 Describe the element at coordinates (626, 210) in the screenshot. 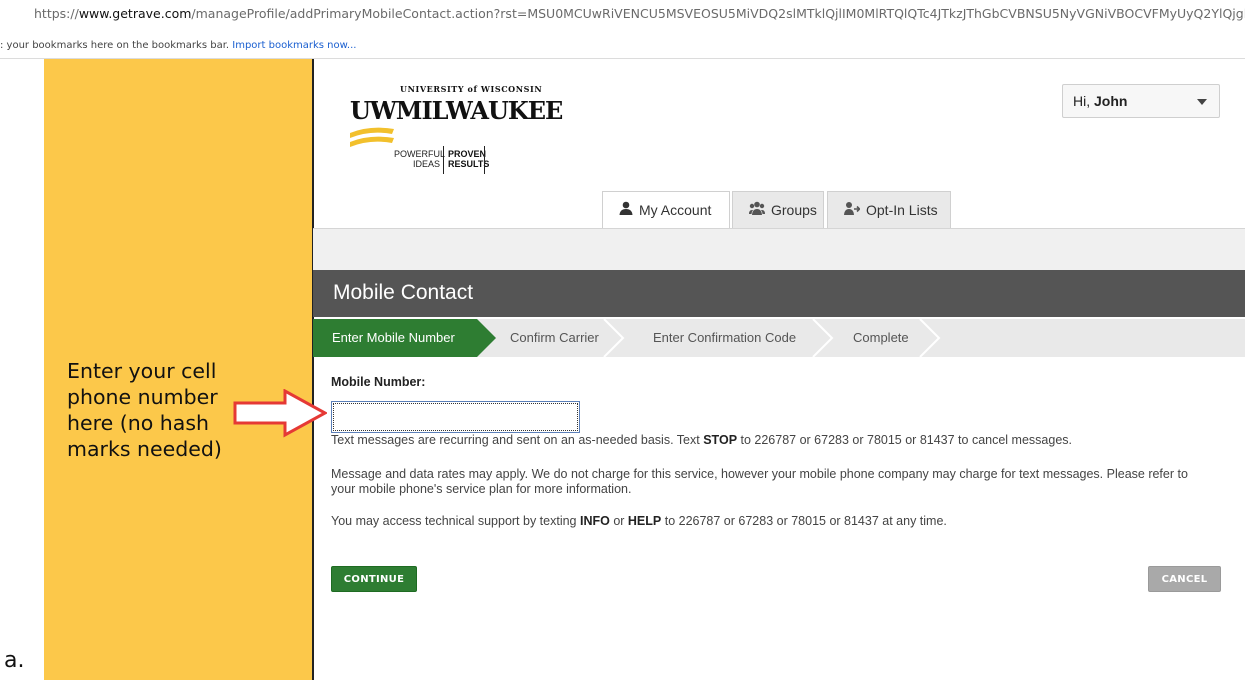

I see `user-icon` at that location.